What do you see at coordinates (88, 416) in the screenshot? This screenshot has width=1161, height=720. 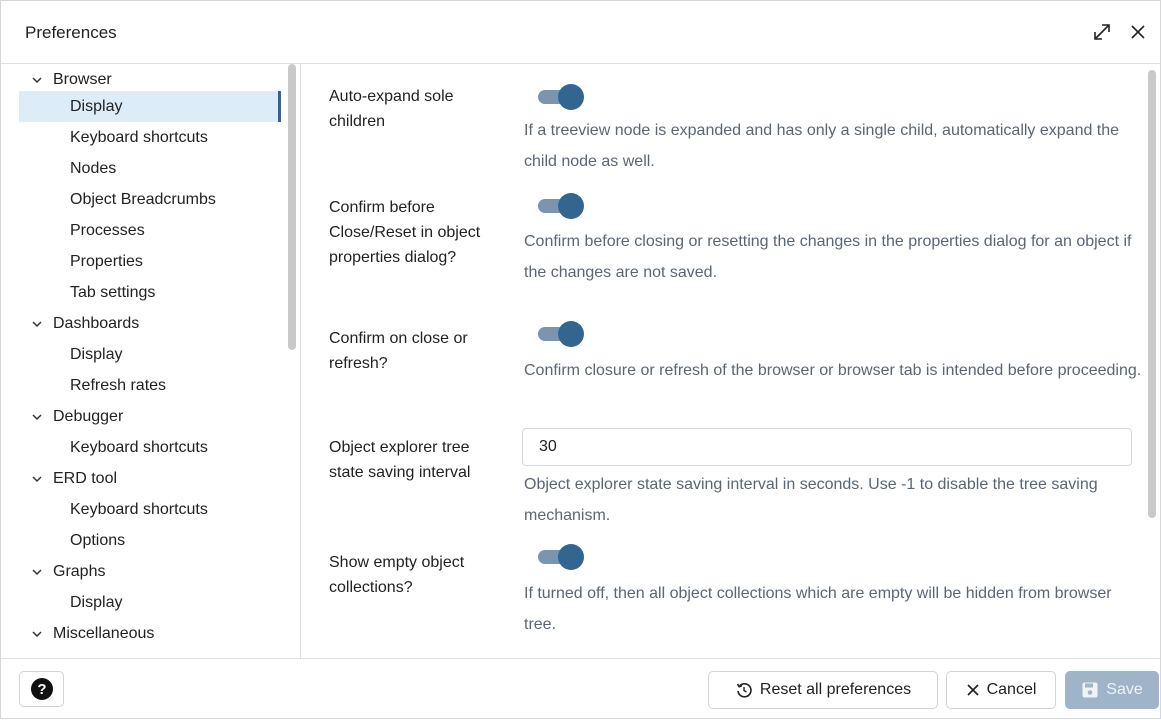 I see `tree-item-label: Debugger` at bounding box center [88, 416].